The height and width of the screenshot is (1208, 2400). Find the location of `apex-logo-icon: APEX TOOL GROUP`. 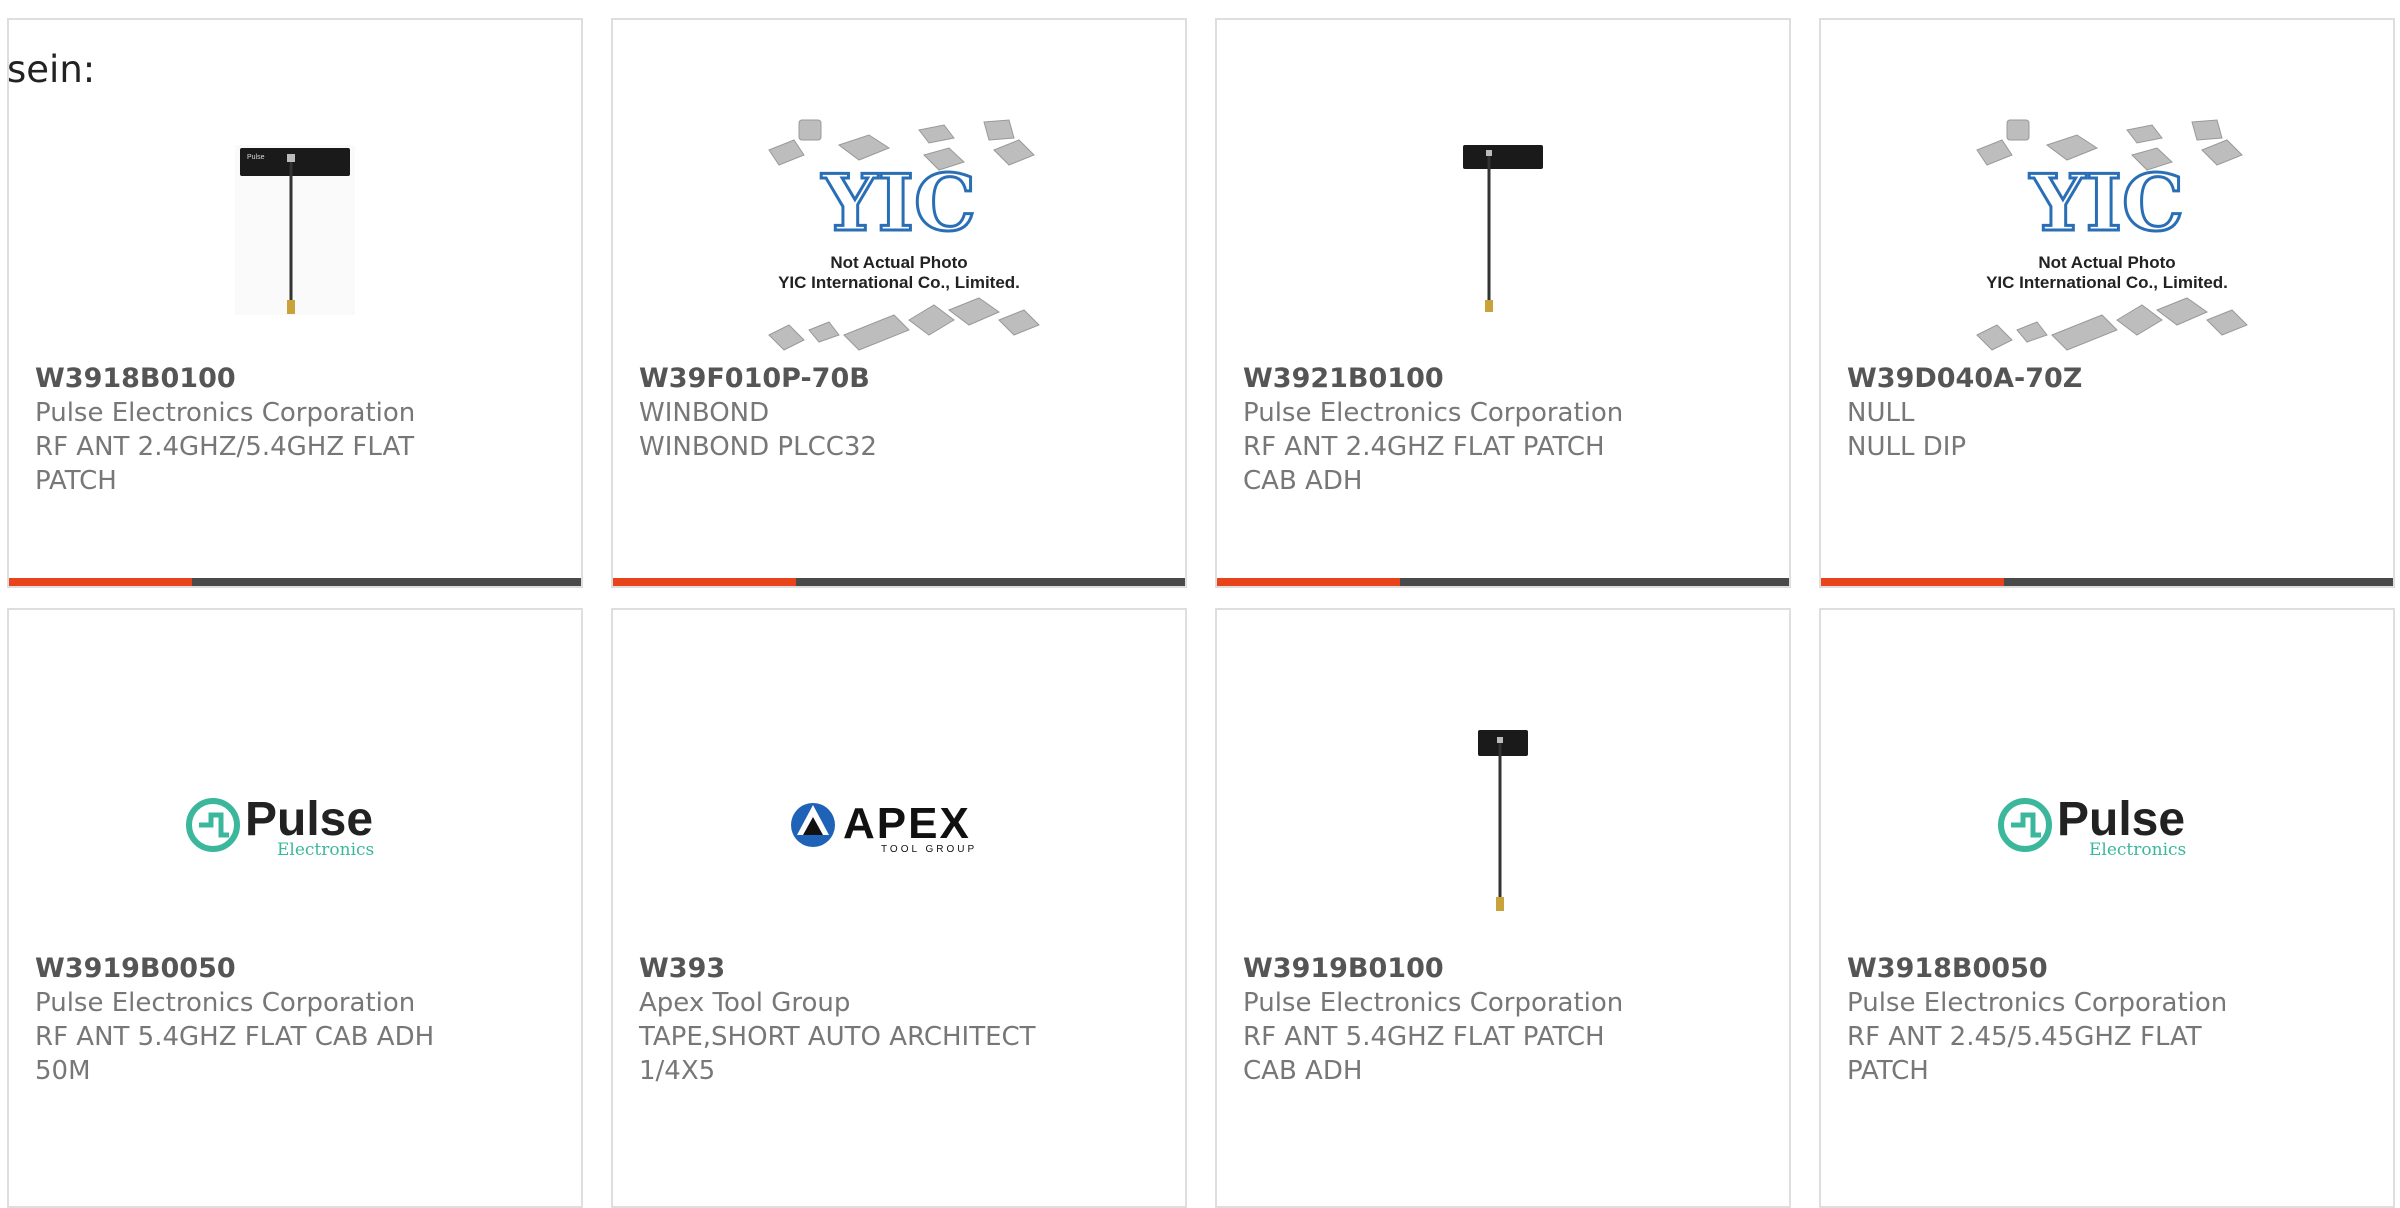

apex-logo-icon: APEX TOOL GROUP is located at coordinates (884, 827).